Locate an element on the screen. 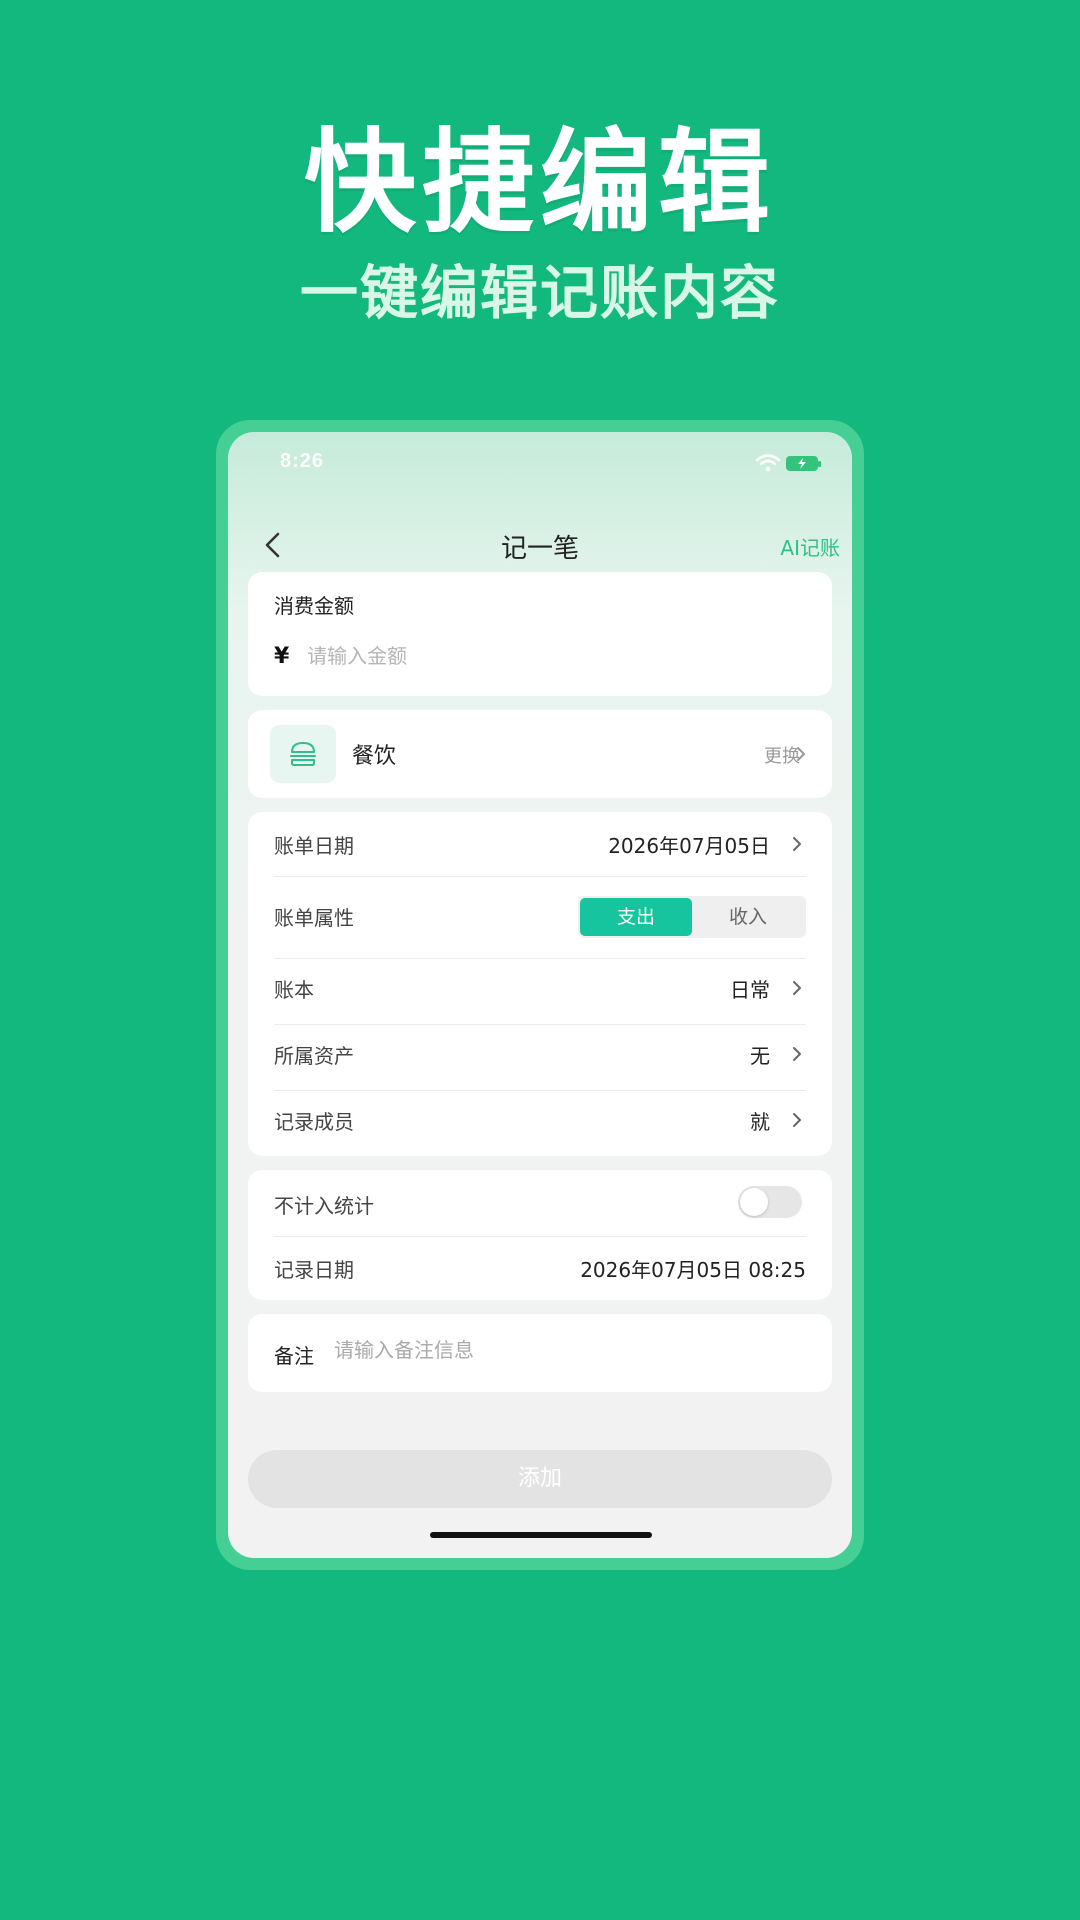 This screenshot has height=1920, width=1080. category-icon-box is located at coordinates (303, 754).